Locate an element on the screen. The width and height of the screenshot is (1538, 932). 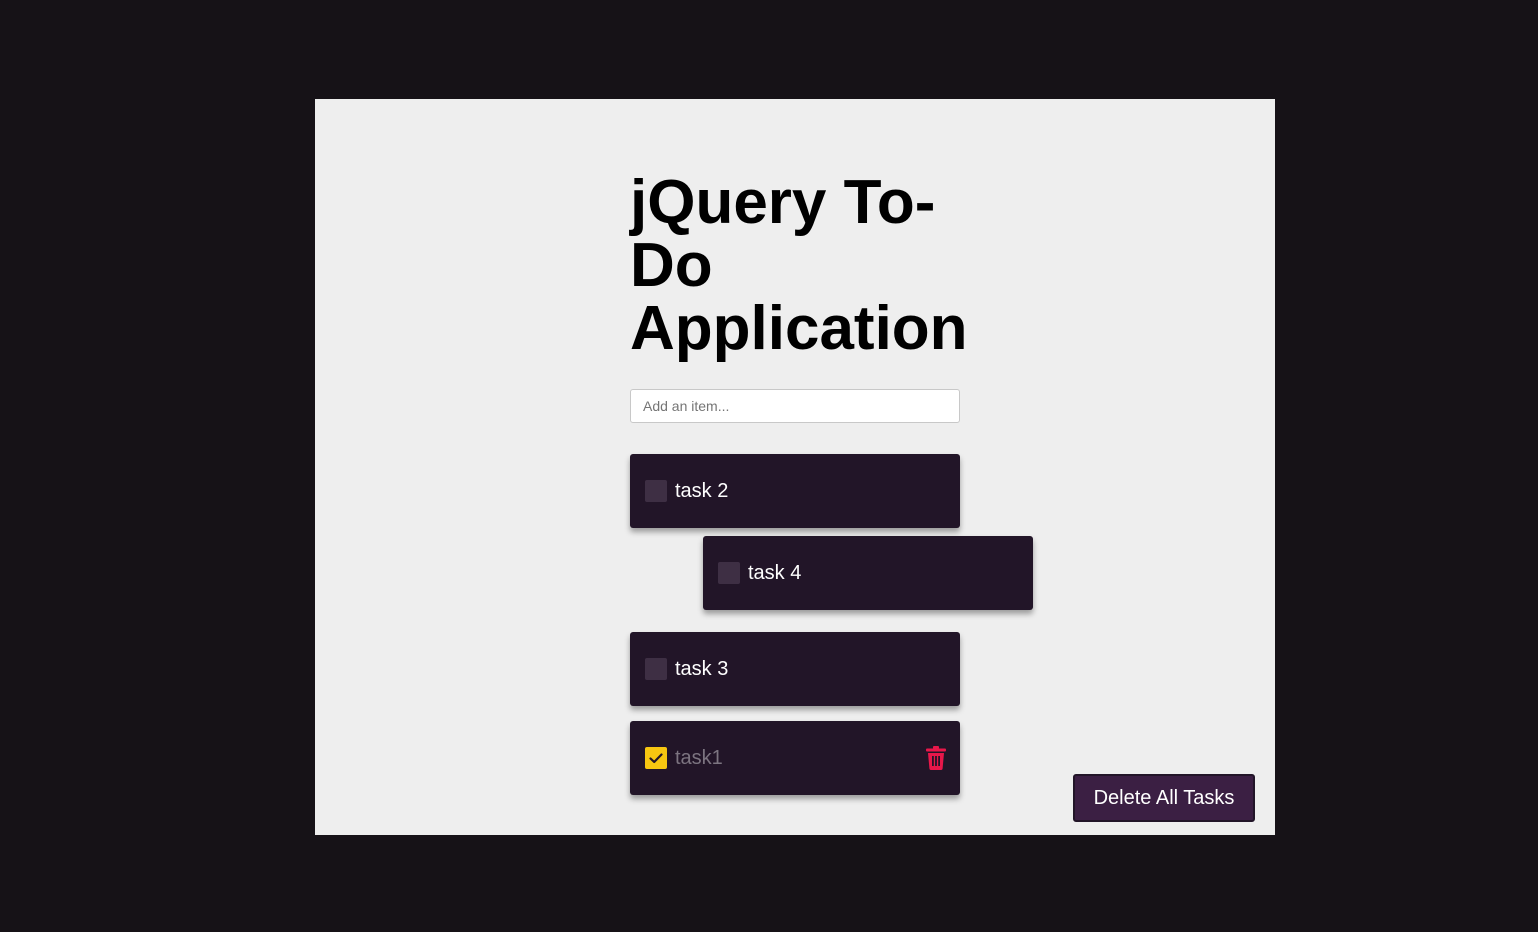
trash-icon is located at coordinates (936, 758).